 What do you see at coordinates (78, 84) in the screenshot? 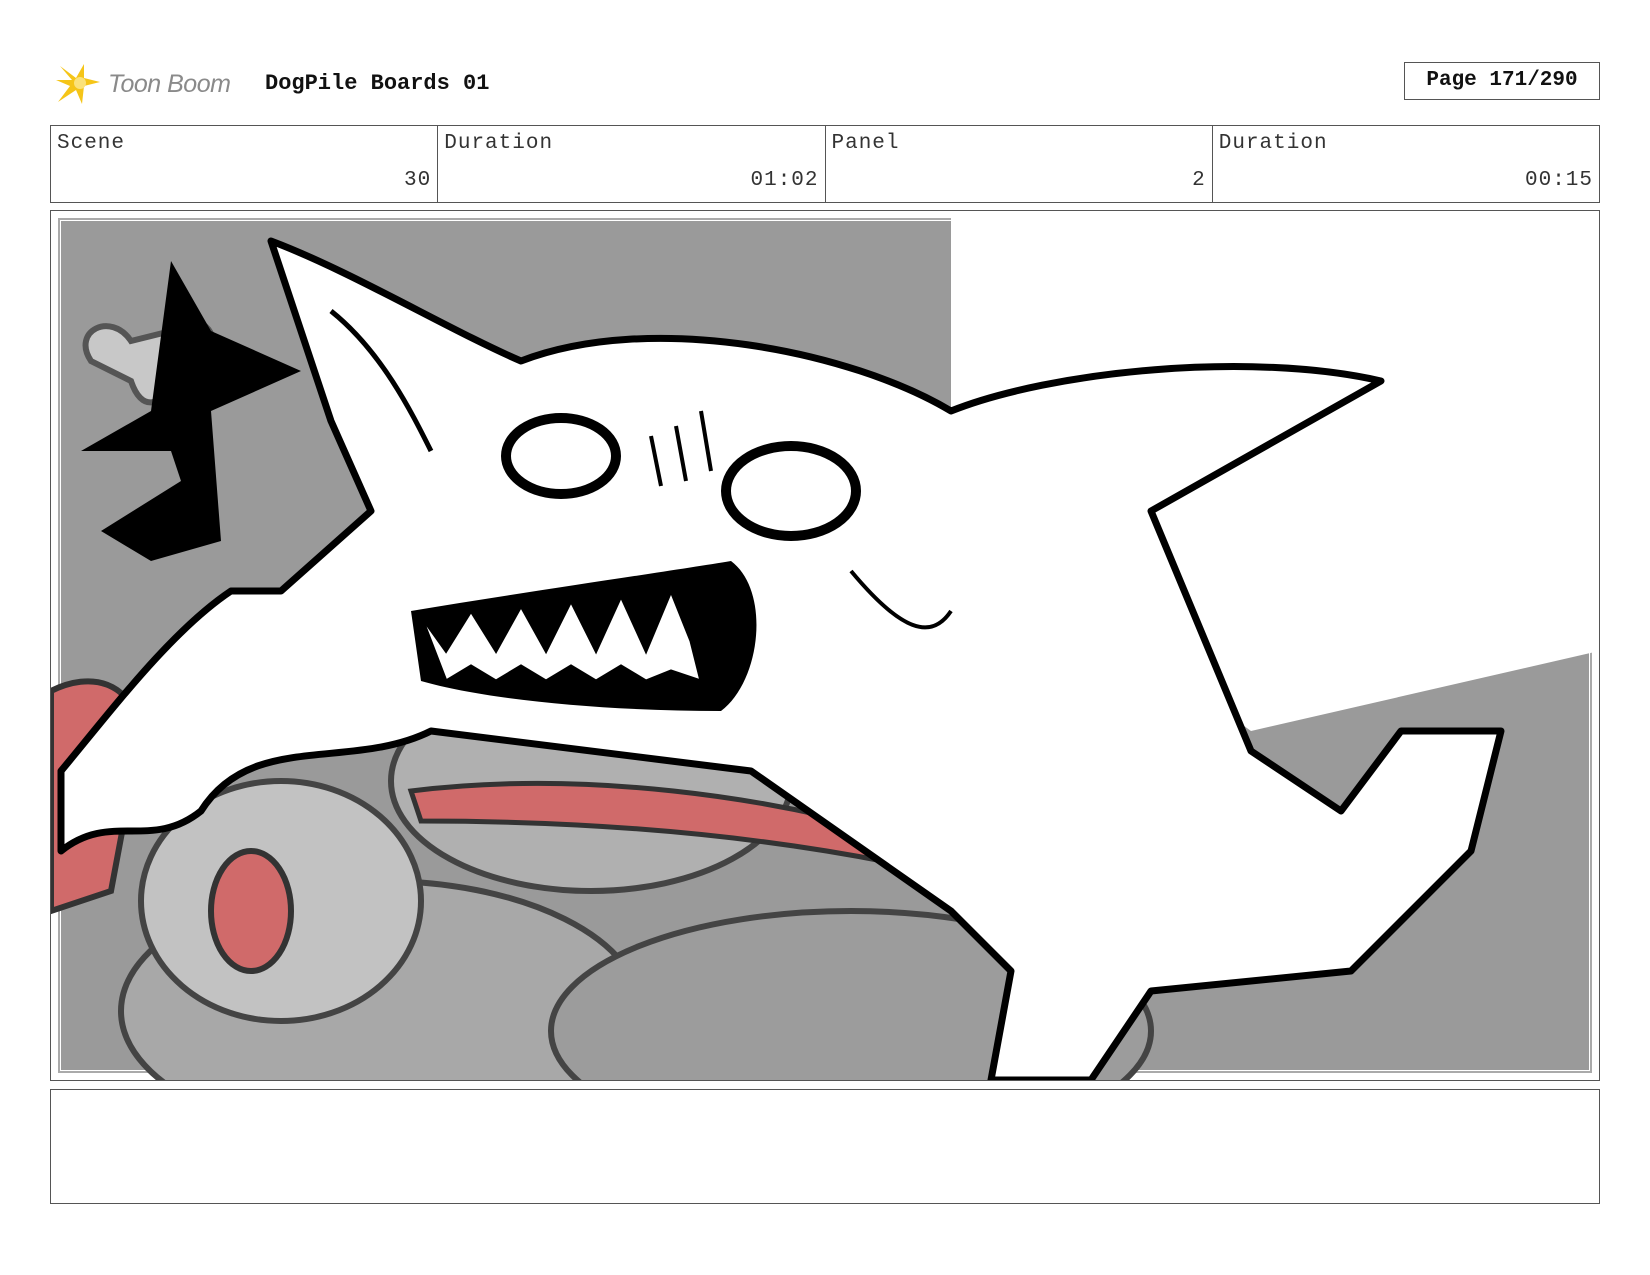
I see `starburst-icon` at bounding box center [78, 84].